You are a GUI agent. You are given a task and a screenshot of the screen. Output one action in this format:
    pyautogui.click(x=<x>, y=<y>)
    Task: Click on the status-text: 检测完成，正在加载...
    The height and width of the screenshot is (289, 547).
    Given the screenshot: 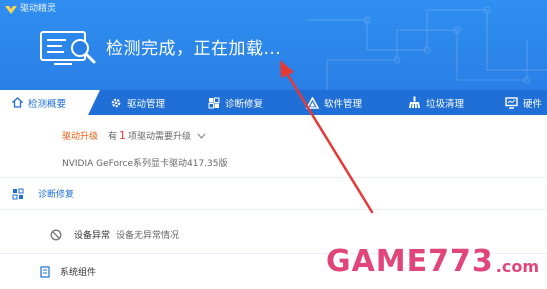 What is the action you would take?
    pyautogui.click(x=194, y=49)
    